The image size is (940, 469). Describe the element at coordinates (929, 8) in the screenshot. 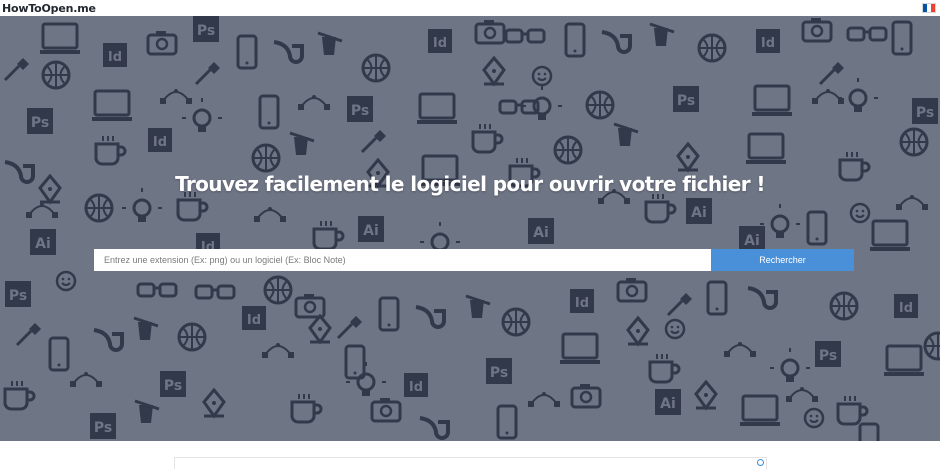

I see `flag-france-icon` at that location.